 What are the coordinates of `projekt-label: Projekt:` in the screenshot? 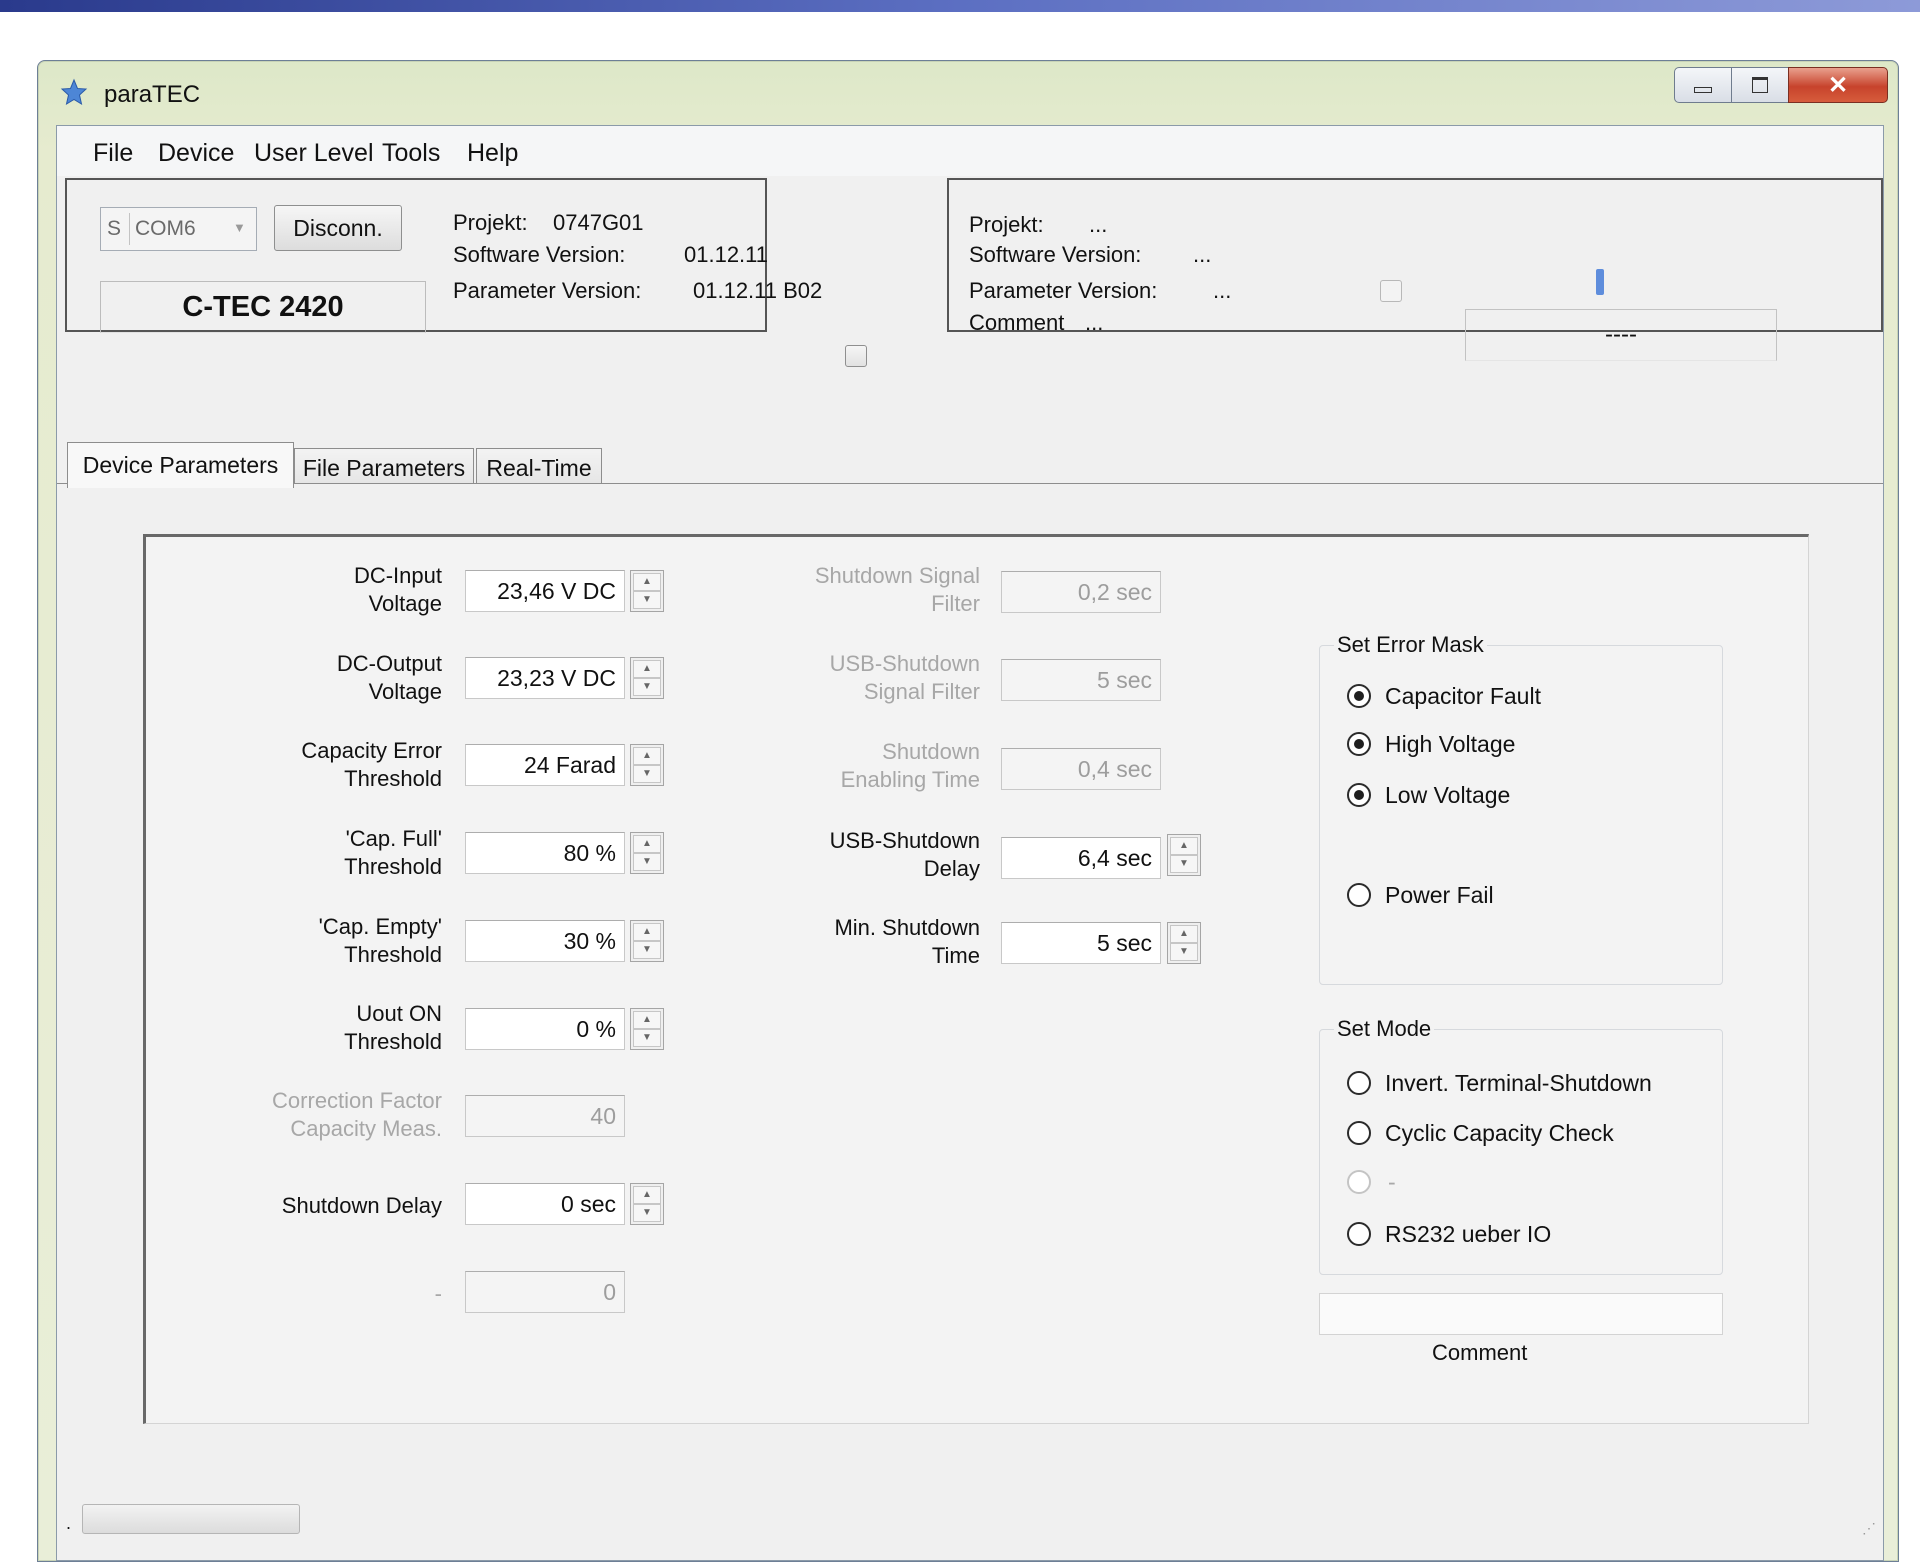 It's located at (490, 222).